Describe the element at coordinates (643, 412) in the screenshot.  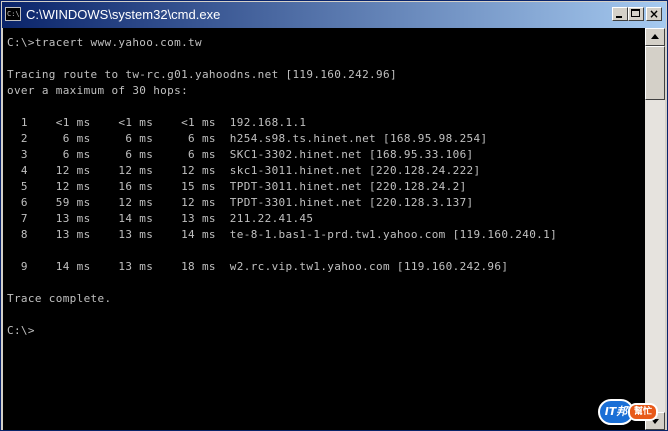
I see `watermark-tag: 幫忙` at that location.